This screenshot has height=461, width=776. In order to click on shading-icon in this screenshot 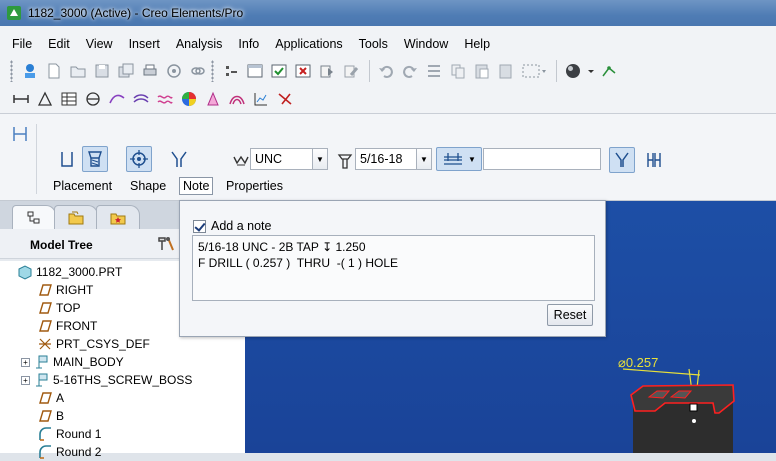, I will do `click(573, 71)`.